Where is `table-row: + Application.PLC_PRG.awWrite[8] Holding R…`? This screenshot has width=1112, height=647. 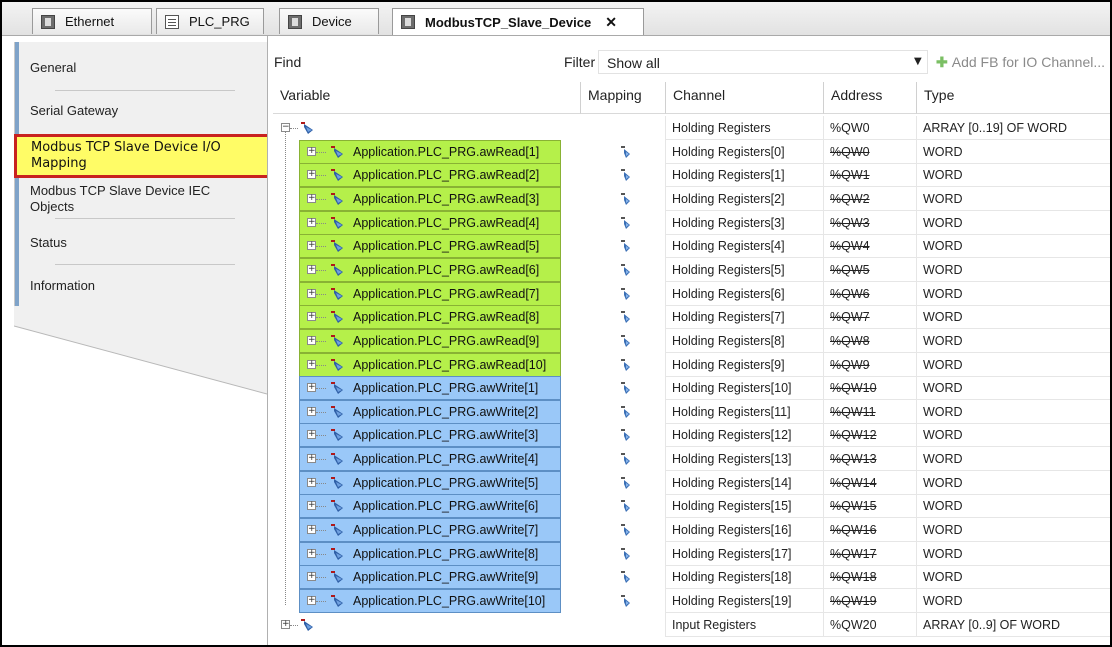
table-row: + Application.PLC_PRG.awWrite[8] Holding R… is located at coordinates (691, 553).